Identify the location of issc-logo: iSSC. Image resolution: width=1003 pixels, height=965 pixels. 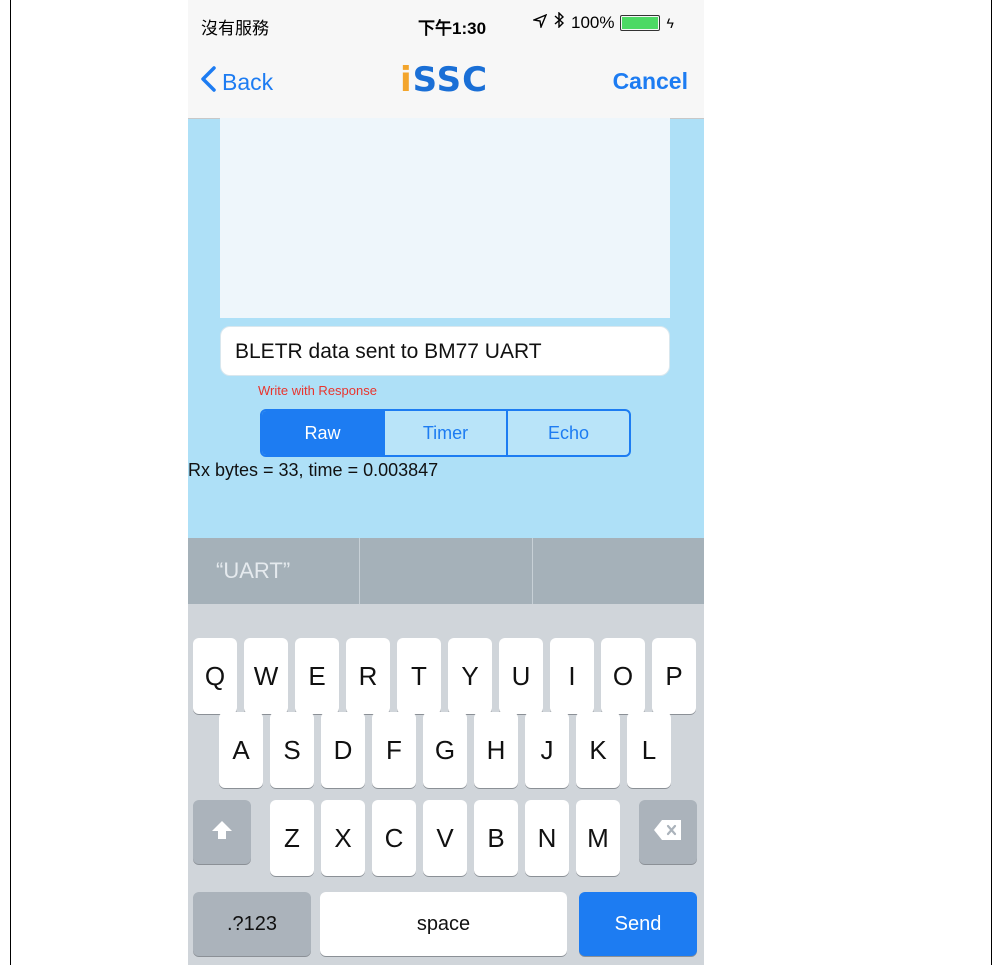
(444, 80).